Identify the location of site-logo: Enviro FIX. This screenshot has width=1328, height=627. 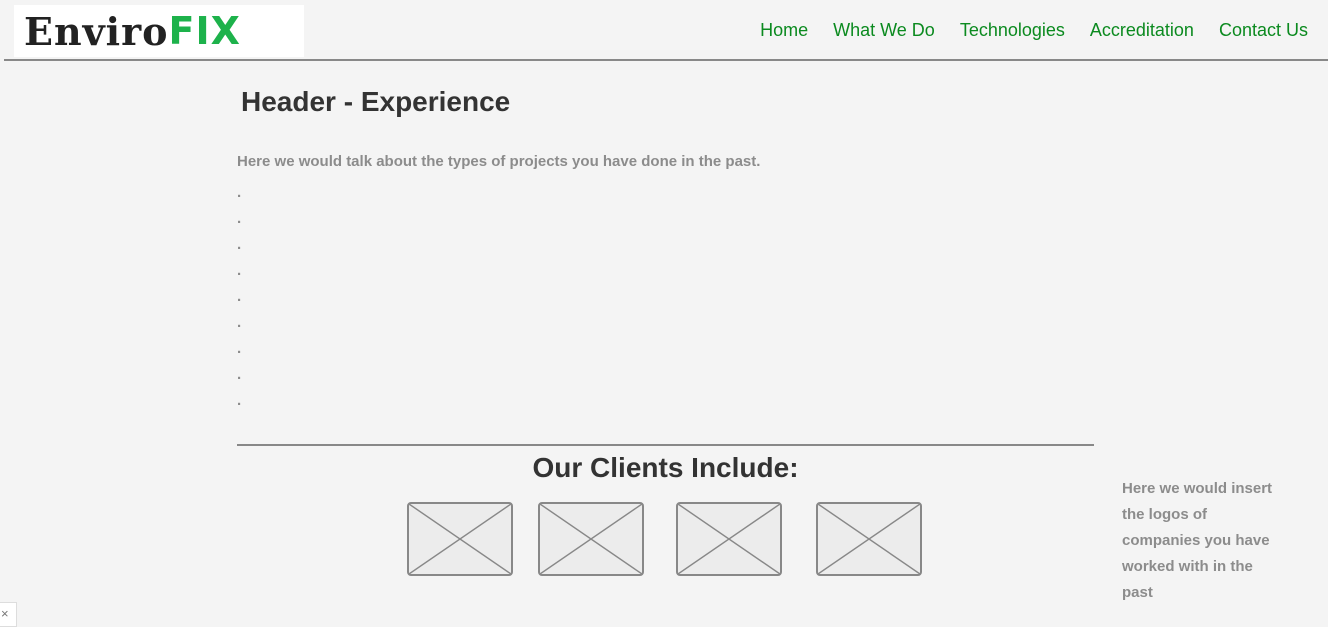
(159, 31).